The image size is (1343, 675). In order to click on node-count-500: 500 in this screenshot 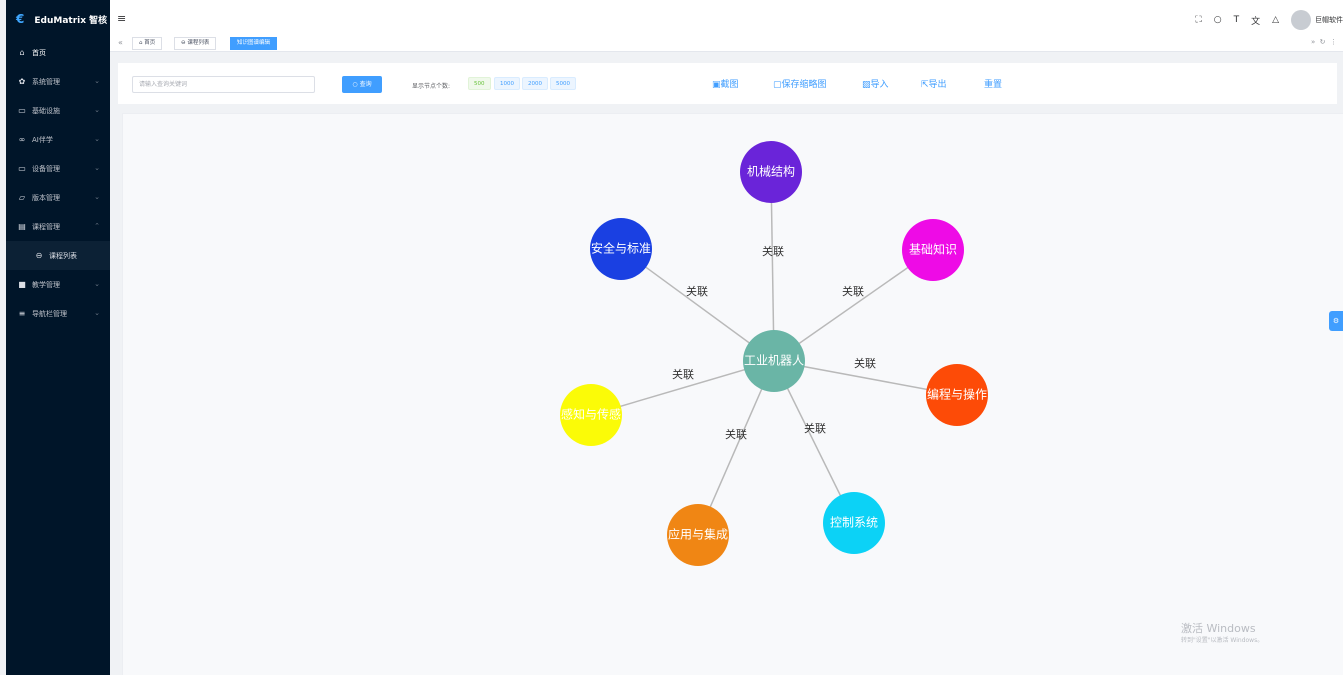, I will do `click(479, 83)`.